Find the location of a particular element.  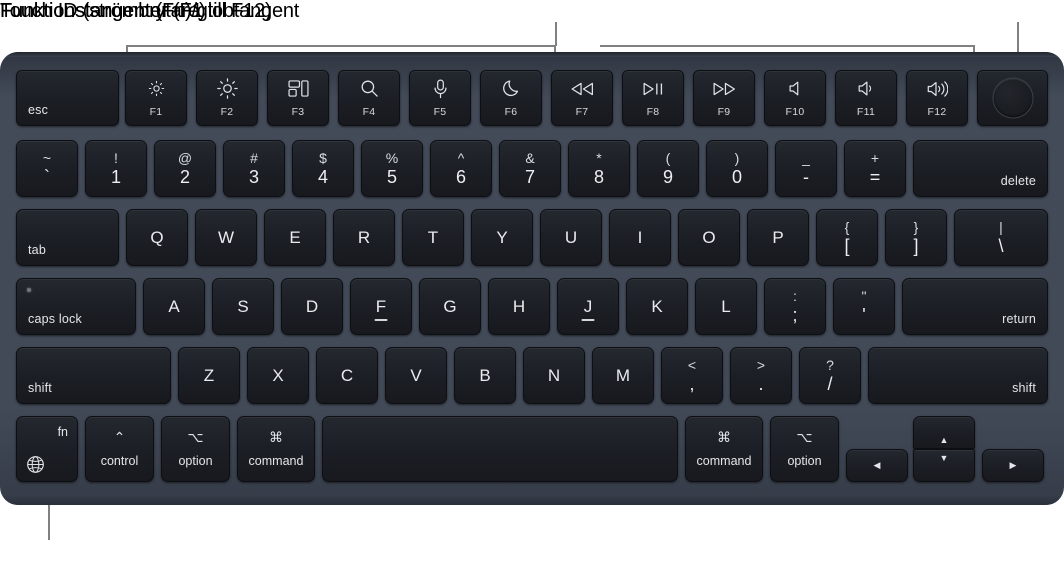

key-f: F is located at coordinates (381, 306).